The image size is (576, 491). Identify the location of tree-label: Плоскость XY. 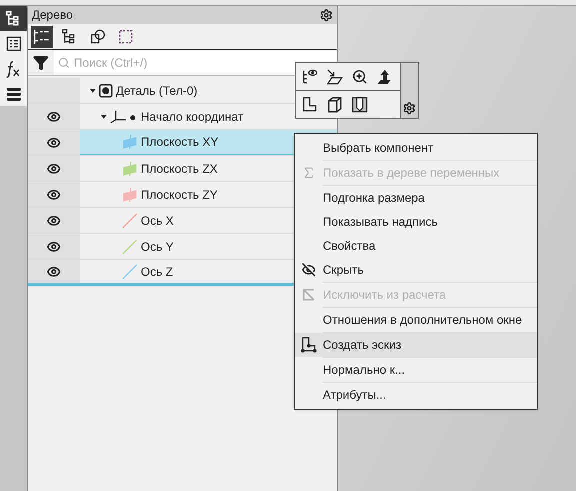
(180, 142).